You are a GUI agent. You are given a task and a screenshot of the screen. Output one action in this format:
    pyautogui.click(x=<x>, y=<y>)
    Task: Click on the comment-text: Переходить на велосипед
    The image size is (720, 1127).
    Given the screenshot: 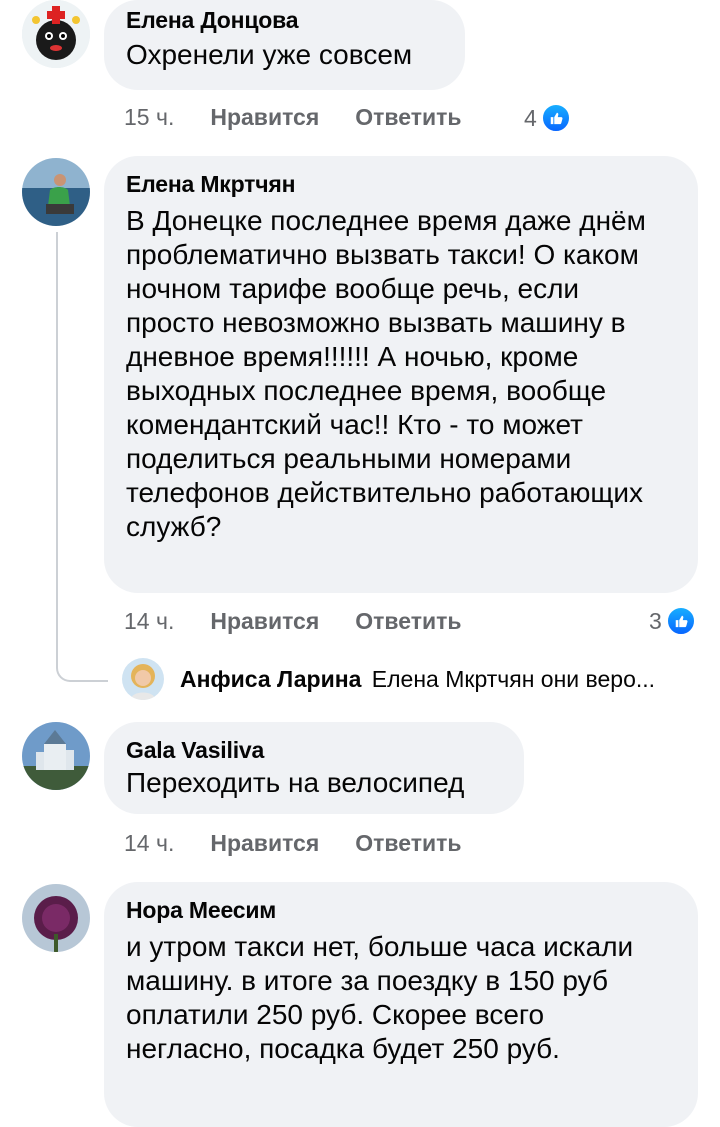 What is the action you would take?
    pyautogui.click(x=295, y=782)
    